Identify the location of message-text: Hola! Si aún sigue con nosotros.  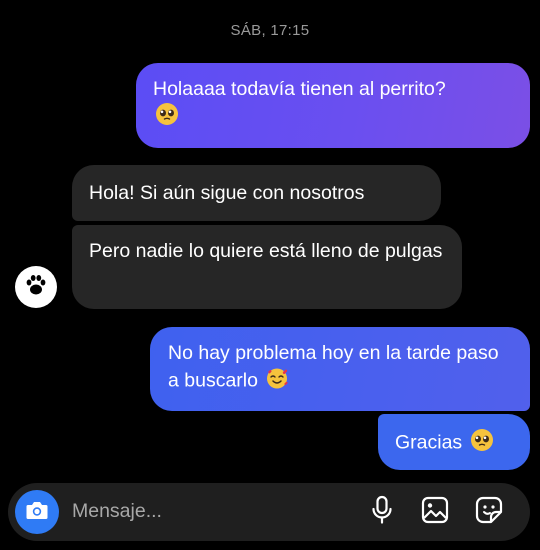
(227, 193).